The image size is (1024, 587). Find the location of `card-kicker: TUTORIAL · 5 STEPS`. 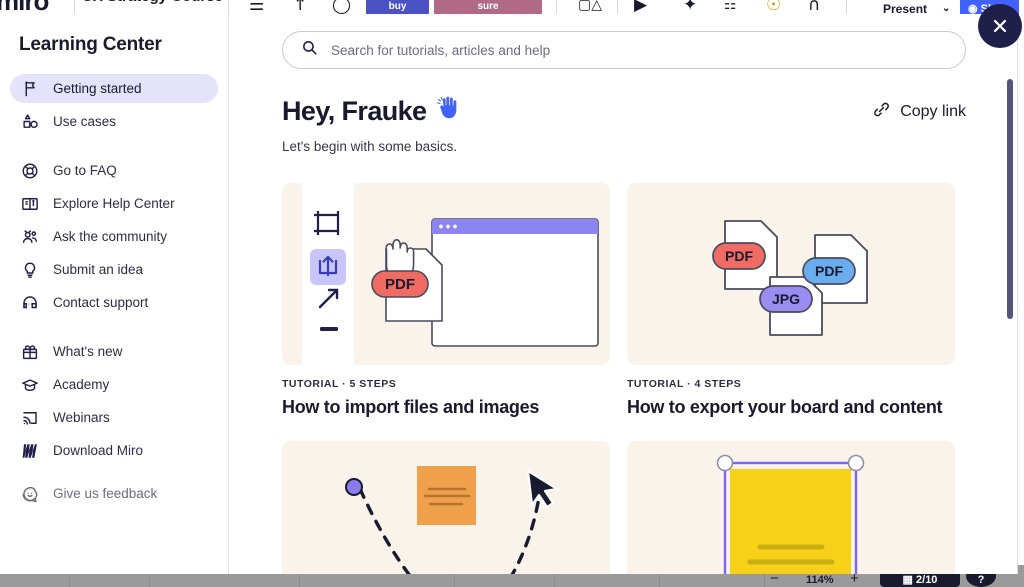

card-kicker: TUTORIAL · 5 STEPS is located at coordinates (339, 384).